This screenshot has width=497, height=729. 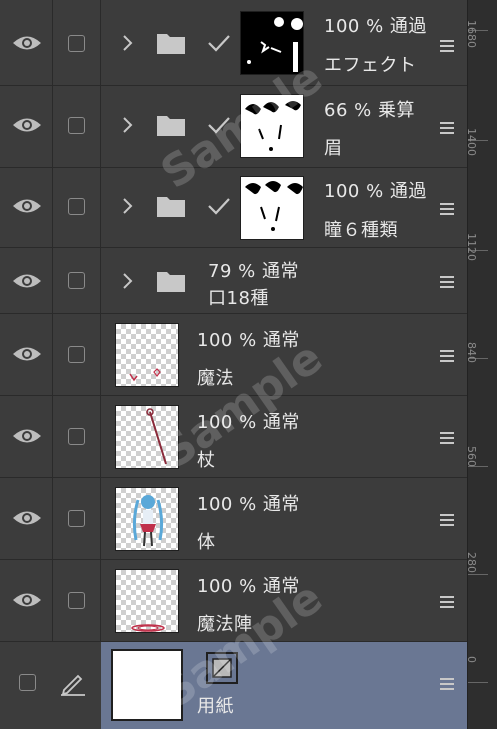 What do you see at coordinates (73, 684) in the screenshot?
I see `pen-icon` at bounding box center [73, 684].